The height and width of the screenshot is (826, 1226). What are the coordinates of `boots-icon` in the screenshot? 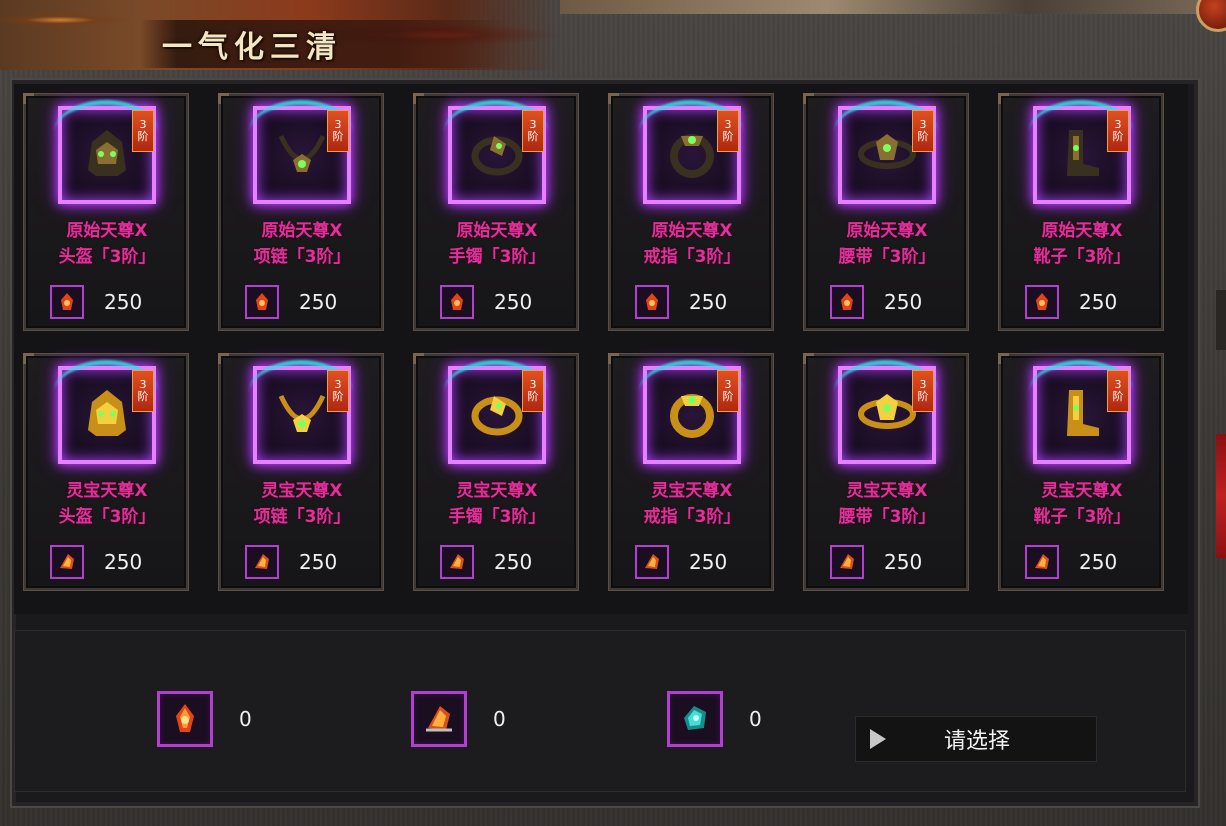 It's located at (1082, 415).